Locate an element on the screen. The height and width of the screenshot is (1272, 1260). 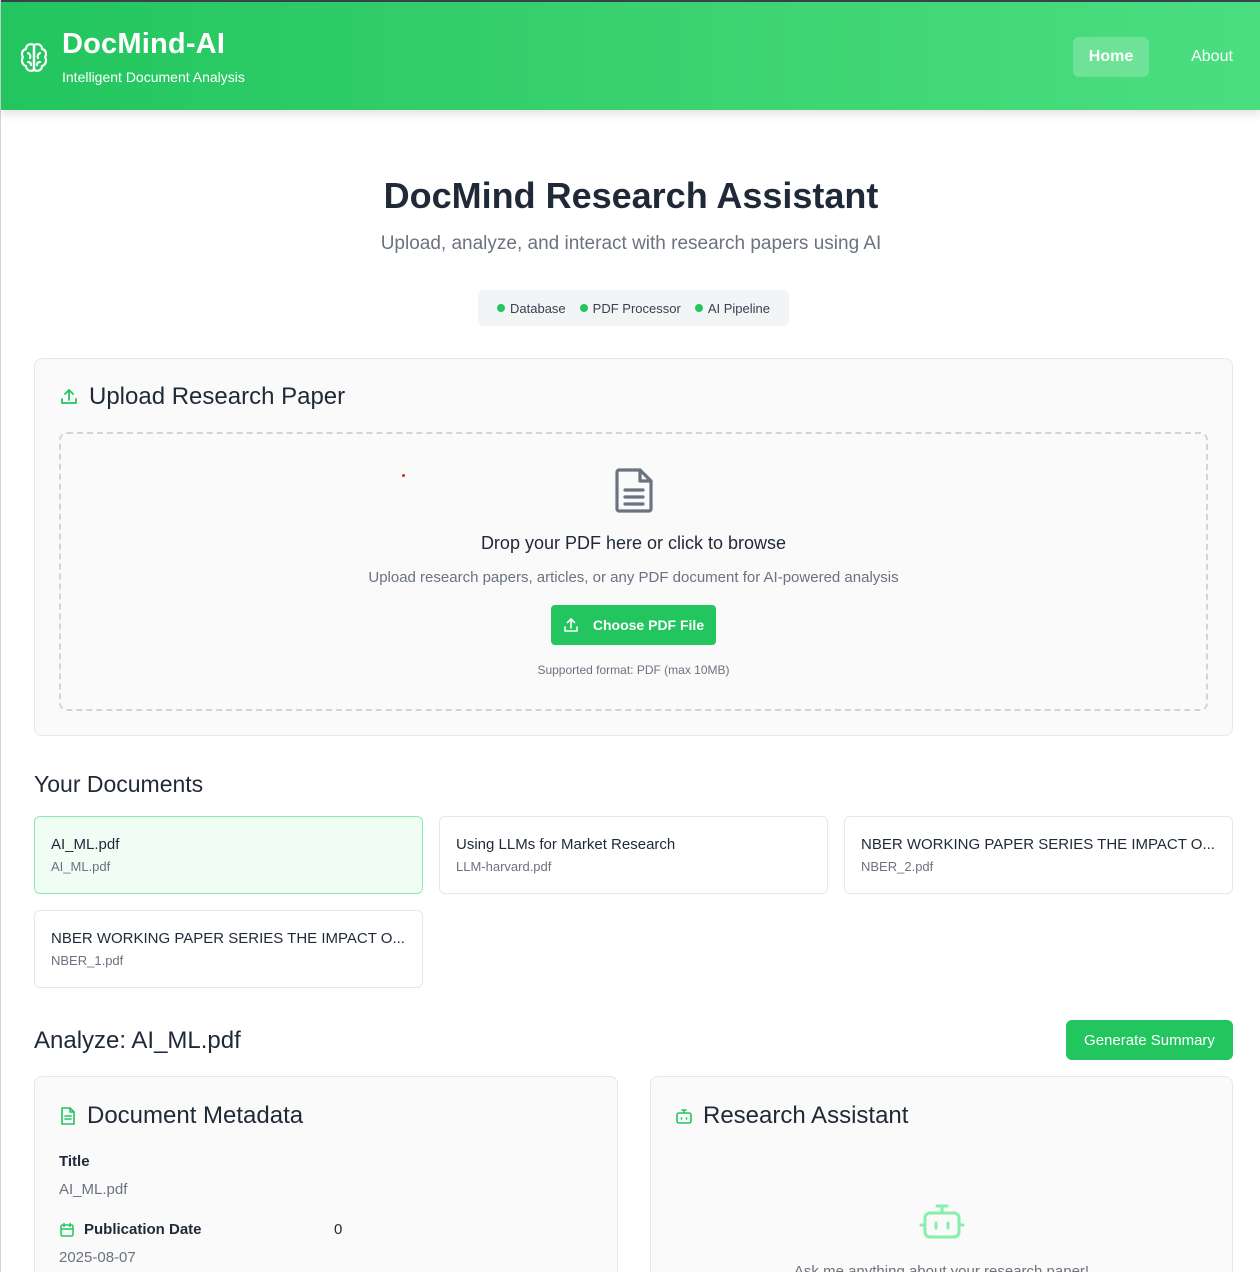
calendar-icon is located at coordinates (67, 1229).